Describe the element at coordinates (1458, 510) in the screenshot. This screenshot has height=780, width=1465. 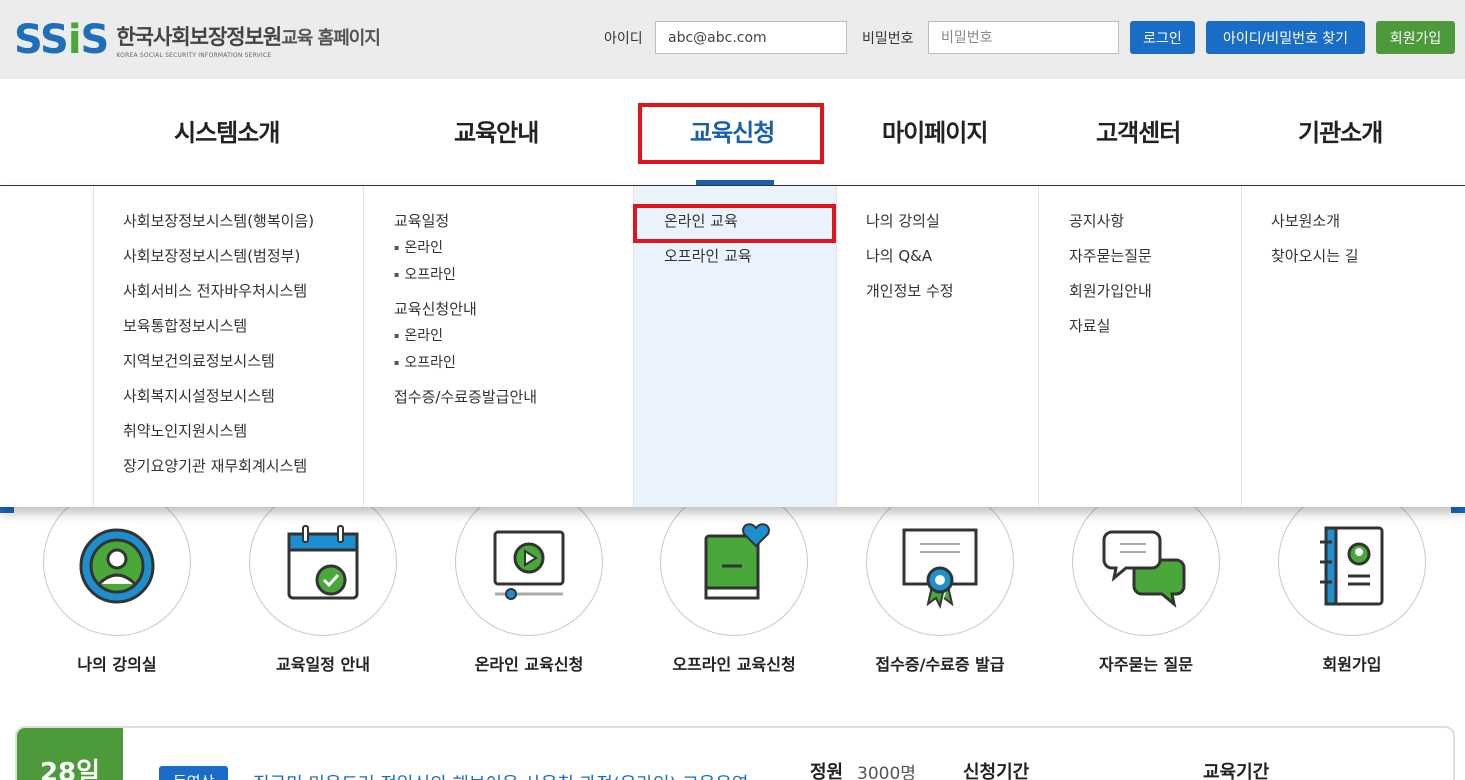
I see `slider-edge-right` at that location.